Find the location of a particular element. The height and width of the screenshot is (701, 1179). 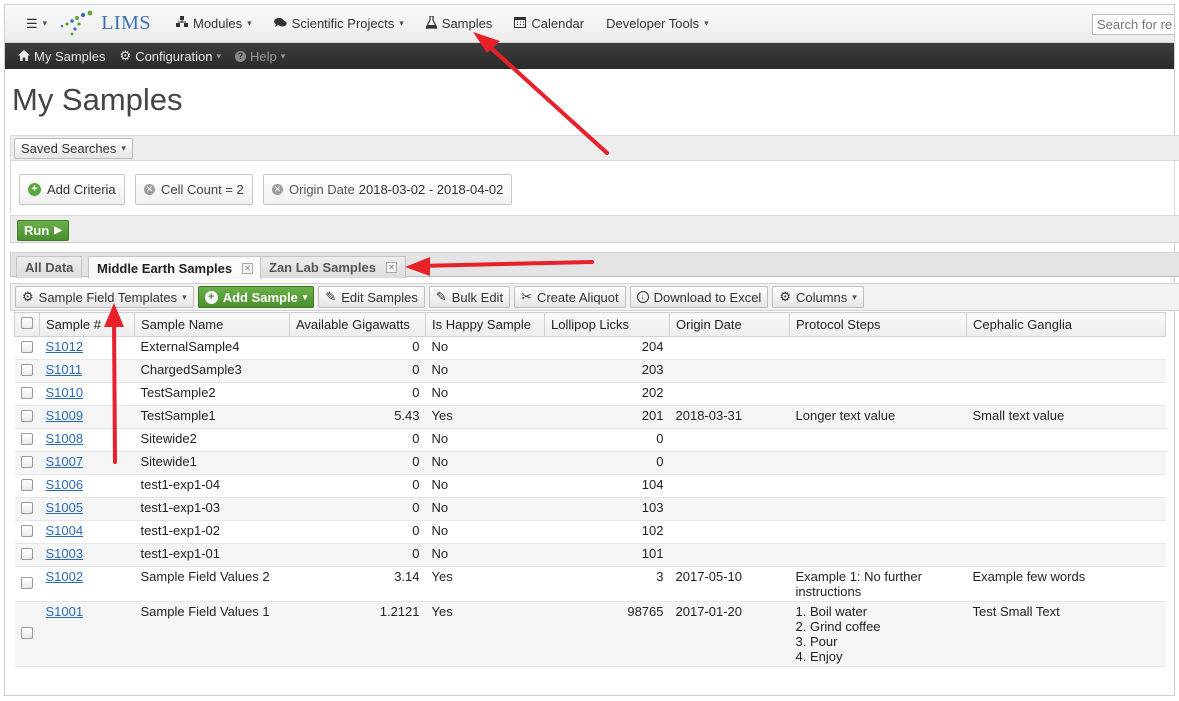

saved-searches-bar: Saved Searches ▾ is located at coordinates (594, 148).